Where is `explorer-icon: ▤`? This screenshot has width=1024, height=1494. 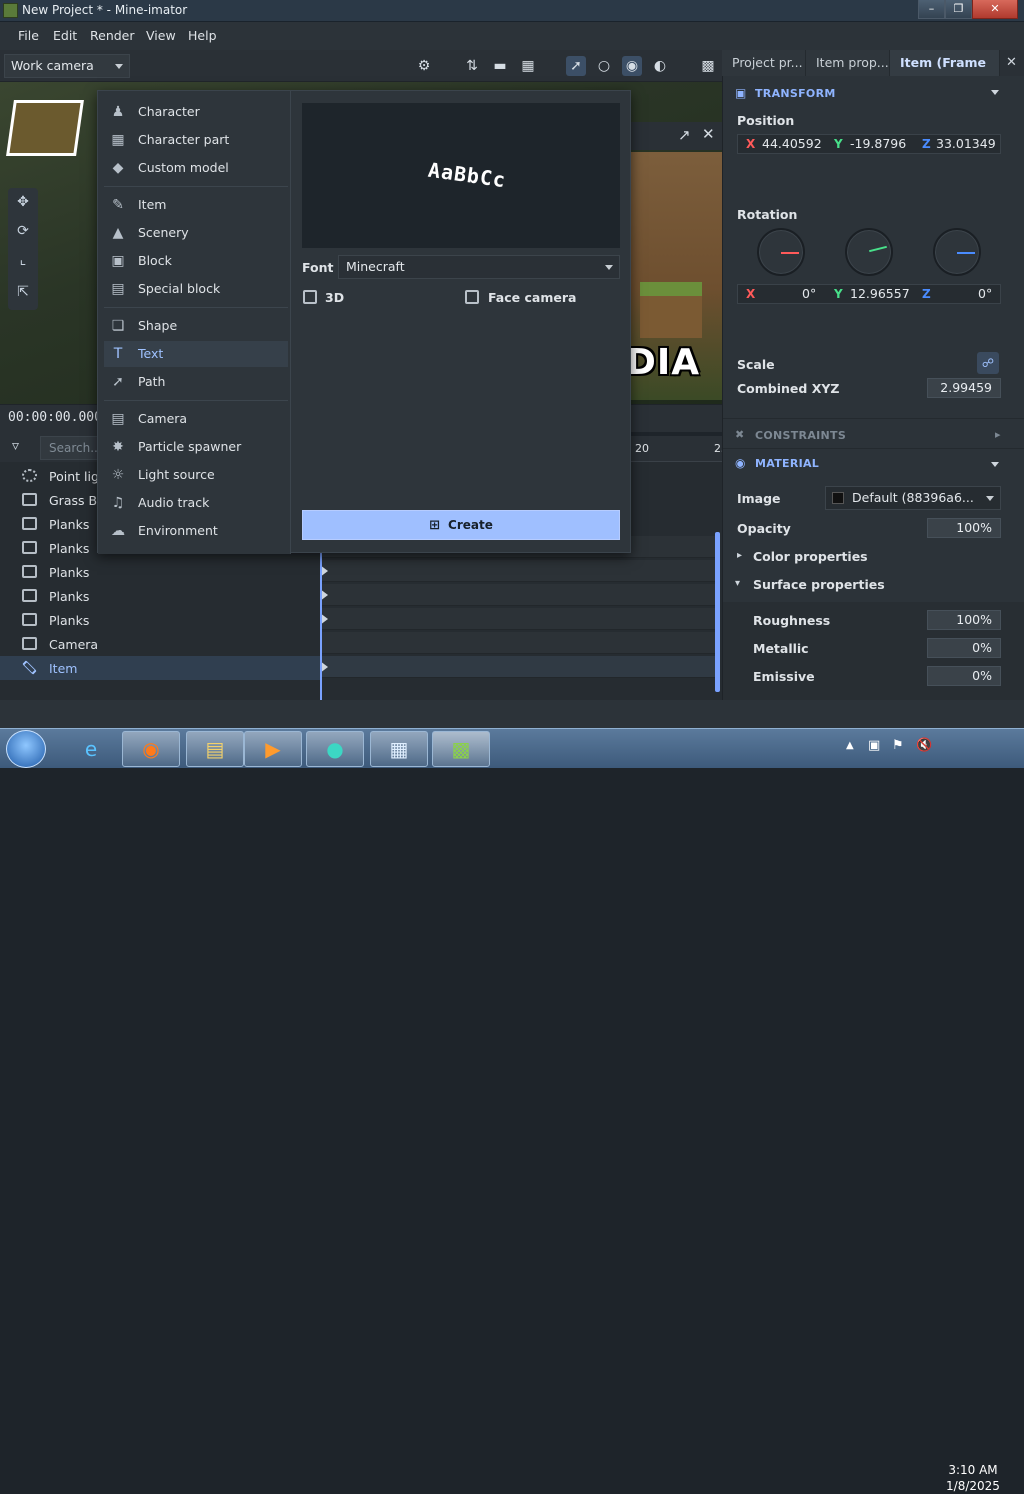
explorer-icon: ▤ is located at coordinates (215, 749).